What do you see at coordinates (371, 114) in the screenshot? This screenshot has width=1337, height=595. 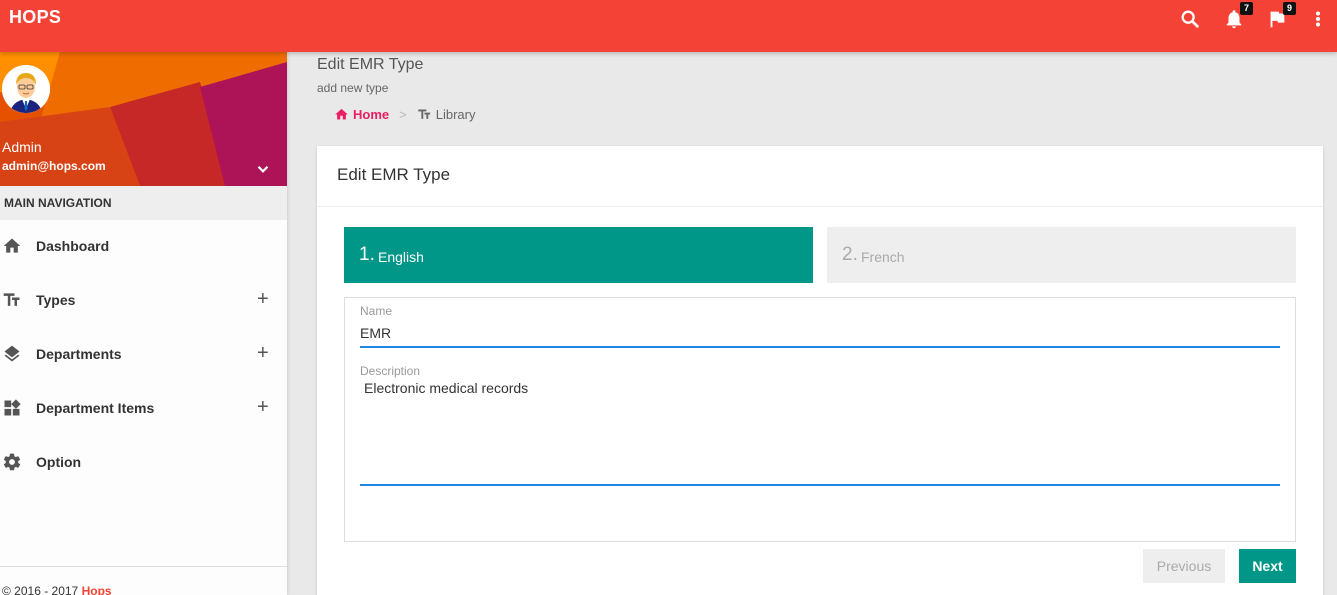 I see `breadcrumb-home-label: Home` at bounding box center [371, 114].